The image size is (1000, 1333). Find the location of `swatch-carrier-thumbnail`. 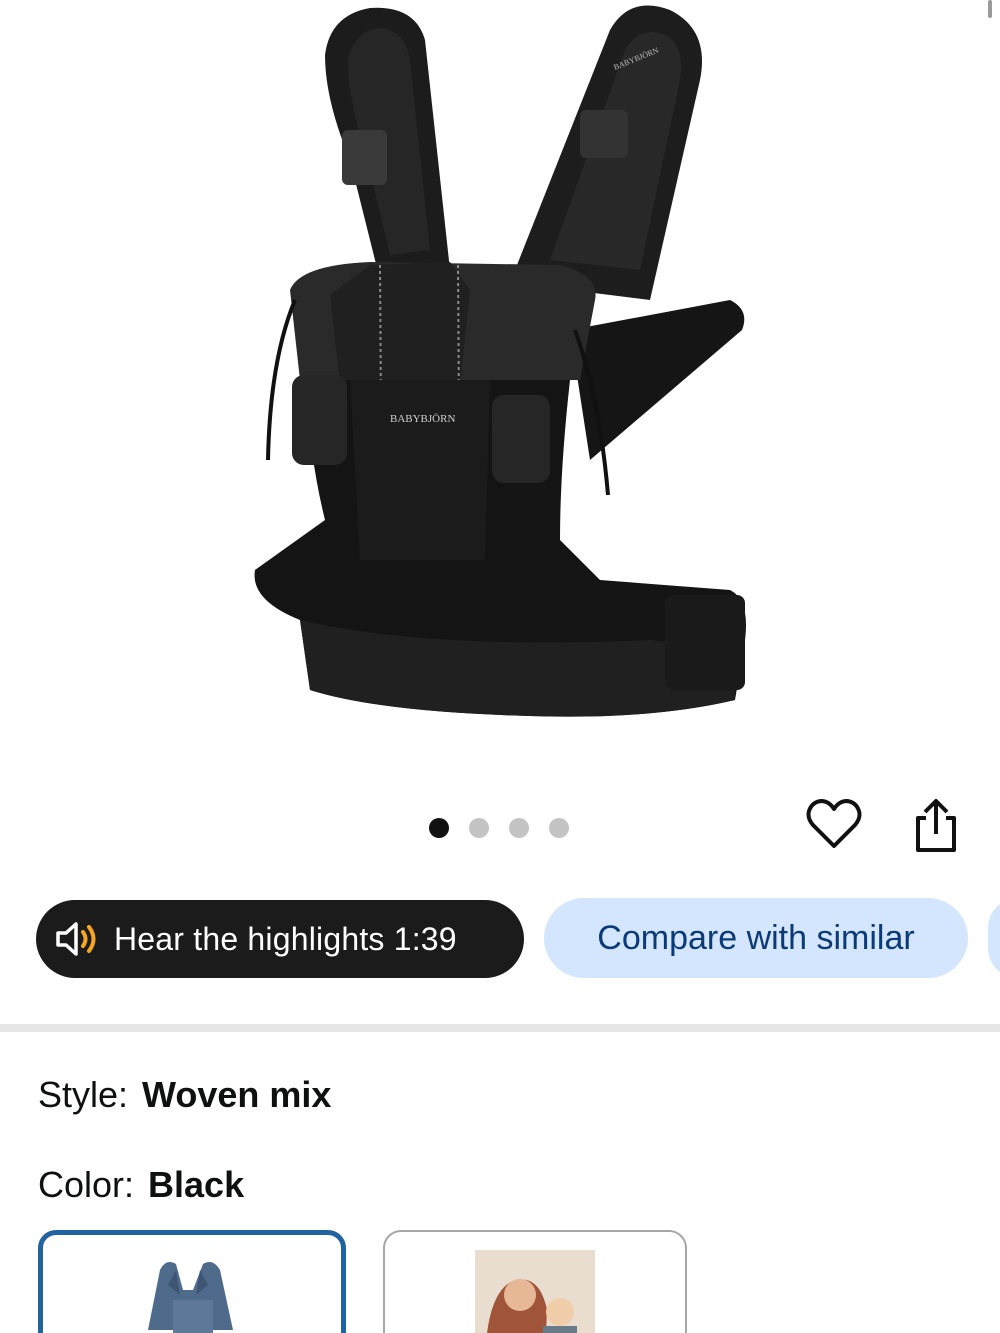

swatch-carrier-thumbnail is located at coordinates (190, 1297).